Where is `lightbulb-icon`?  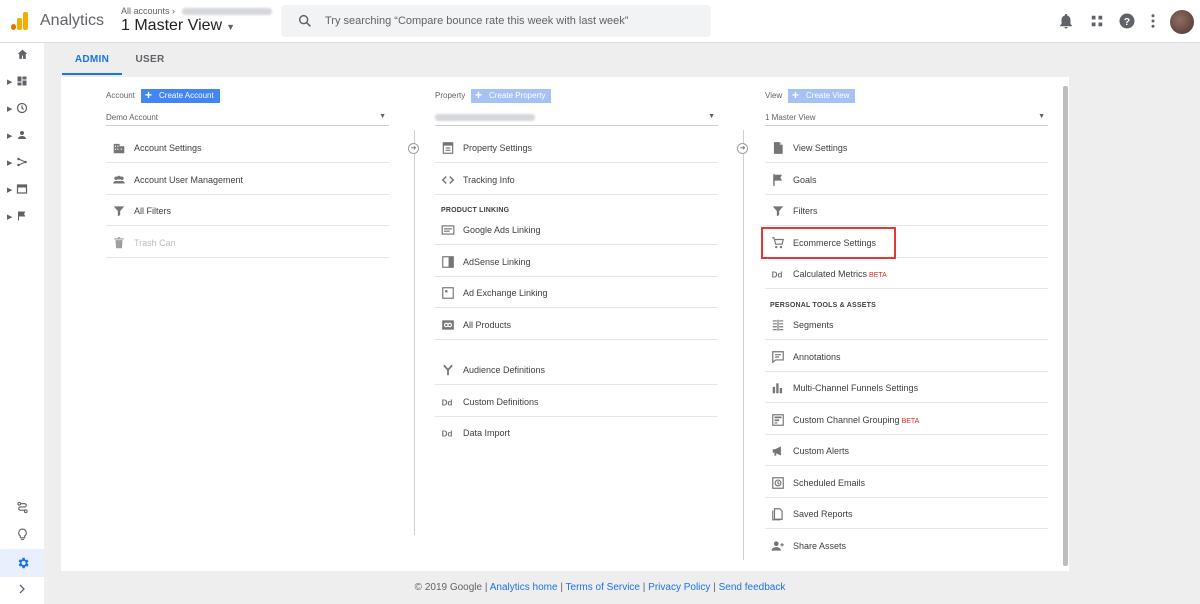 lightbulb-icon is located at coordinates (22, 534).